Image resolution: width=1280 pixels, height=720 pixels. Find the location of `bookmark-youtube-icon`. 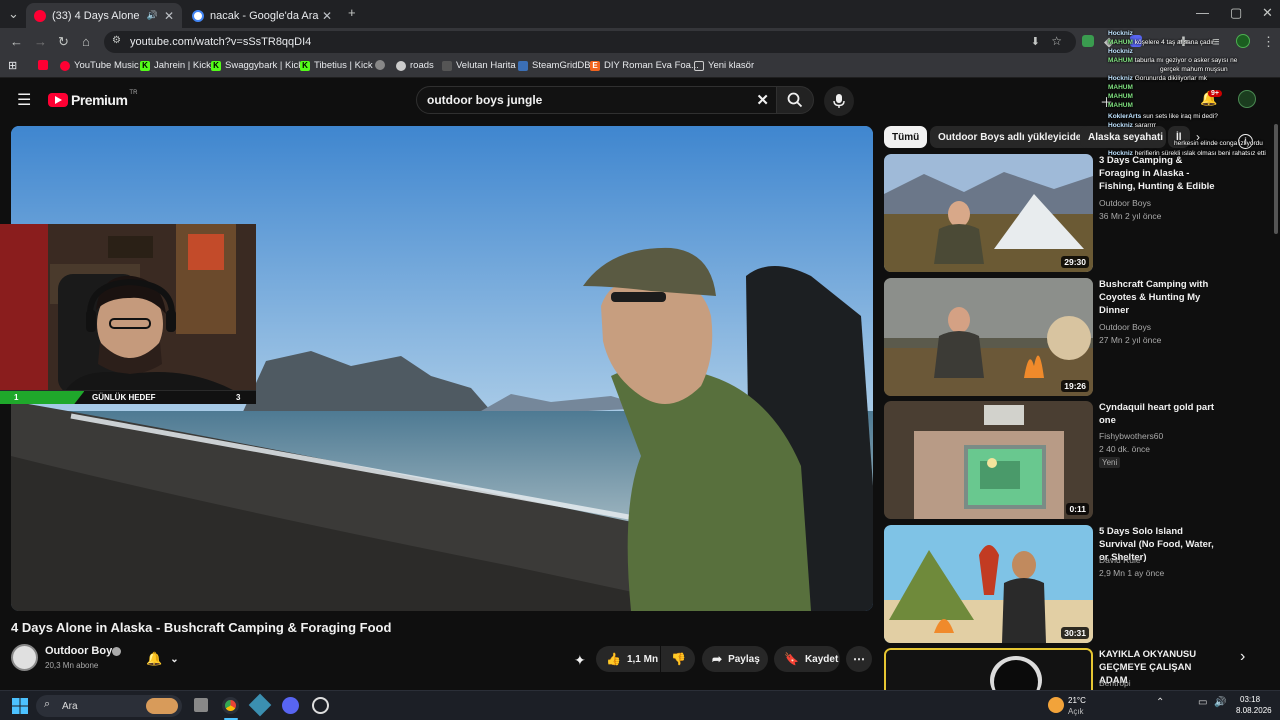

bookmark-youtube-icon is located at coordinates (45, 65).